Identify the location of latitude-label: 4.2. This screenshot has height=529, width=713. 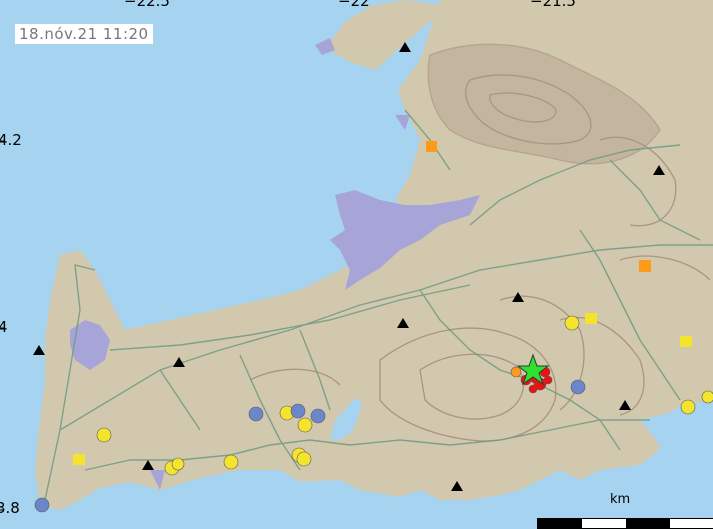
(11, 140).